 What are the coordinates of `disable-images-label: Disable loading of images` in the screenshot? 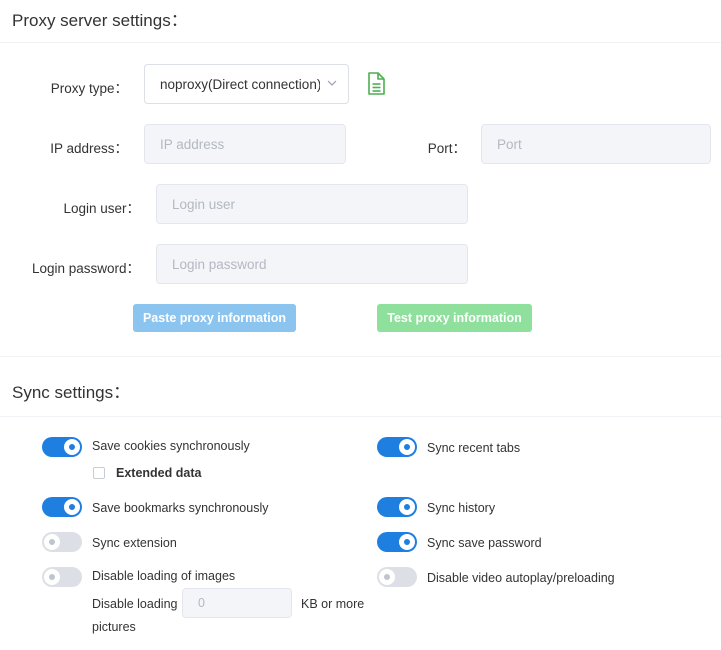 It's located at (164, 576).